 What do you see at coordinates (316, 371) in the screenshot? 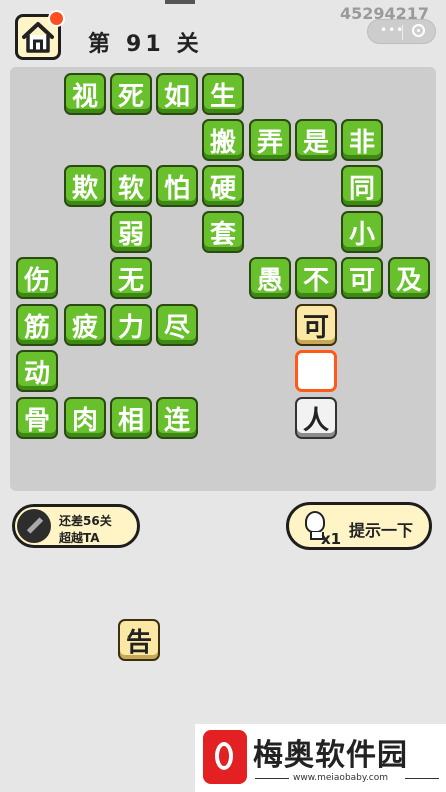
I see `blank-answer-slot` at bounding box center [316, 371].